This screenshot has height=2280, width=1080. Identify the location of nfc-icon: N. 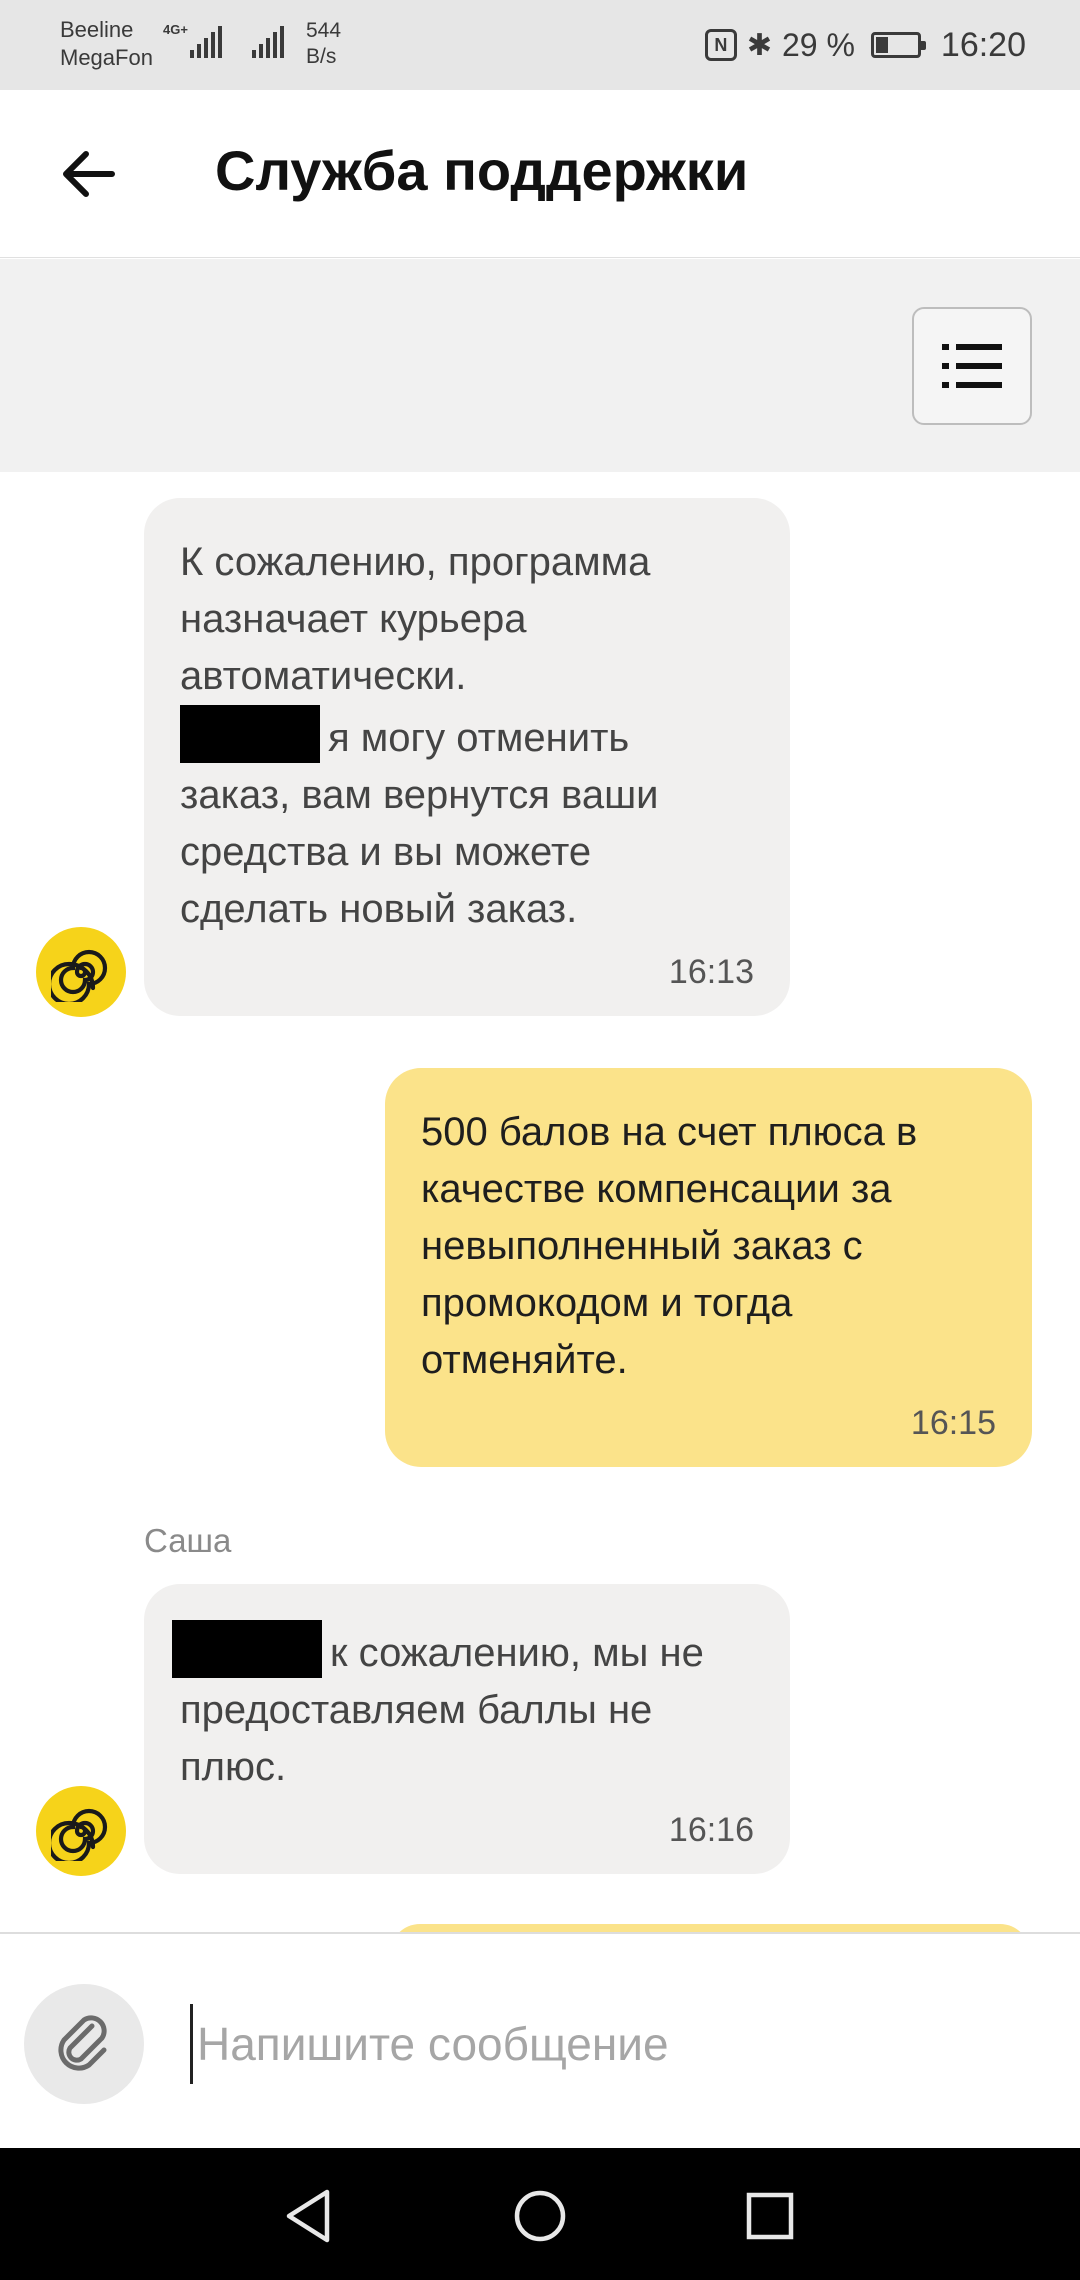
(720, 45).